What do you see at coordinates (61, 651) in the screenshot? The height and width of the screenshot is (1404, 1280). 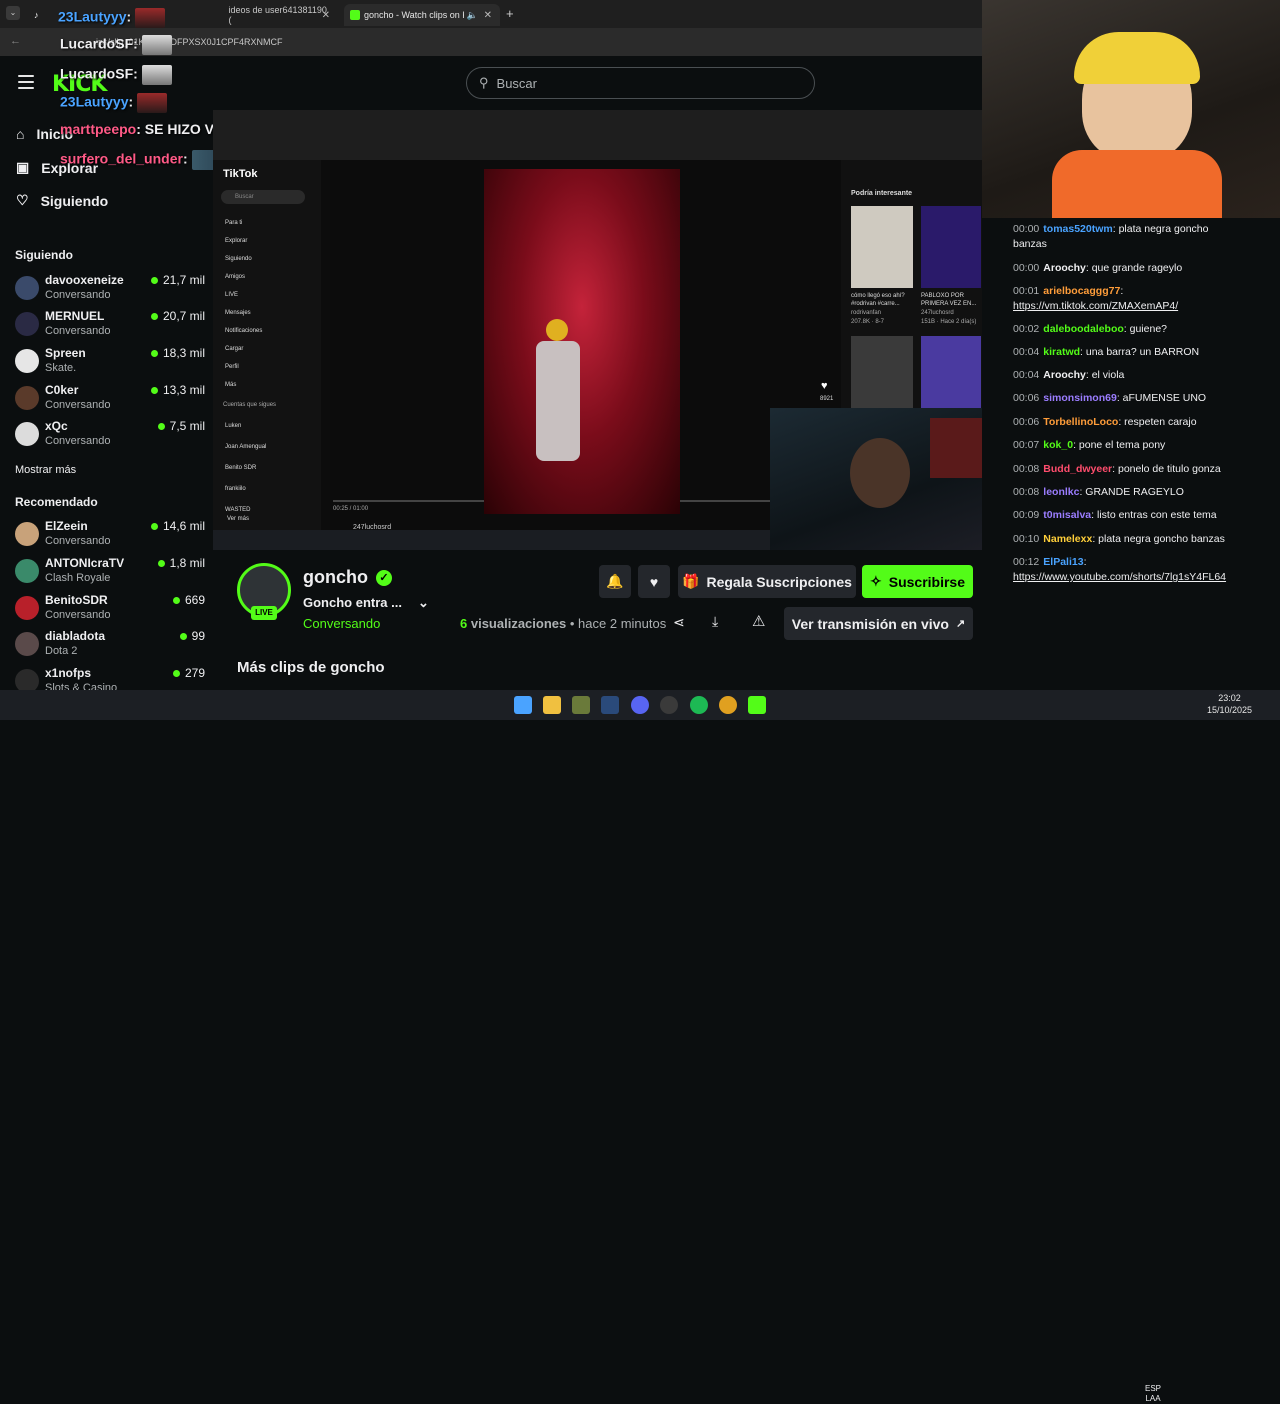 I see `channel-category: Dota 2` at bounding box center [61, 651].